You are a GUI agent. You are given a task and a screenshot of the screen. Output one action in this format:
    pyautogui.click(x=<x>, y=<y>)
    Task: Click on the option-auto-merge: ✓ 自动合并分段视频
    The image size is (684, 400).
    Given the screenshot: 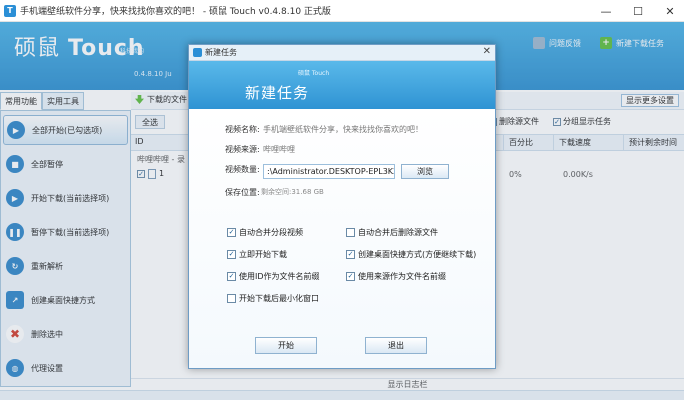 What is the action you would take?
    pyautogui.click(x=265, y=232)
    